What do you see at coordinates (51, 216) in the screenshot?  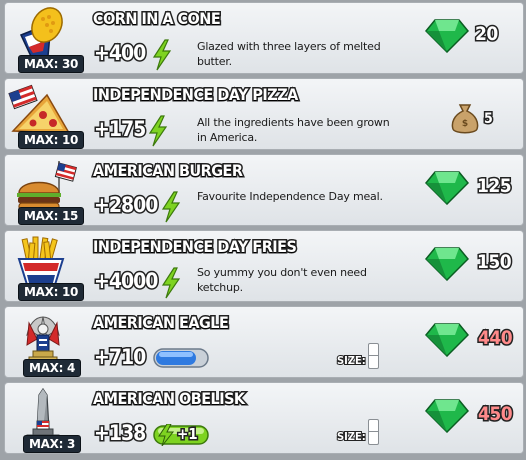 I see `max-quantity-badge: MAX: 15` at bounding box center [51, 216].